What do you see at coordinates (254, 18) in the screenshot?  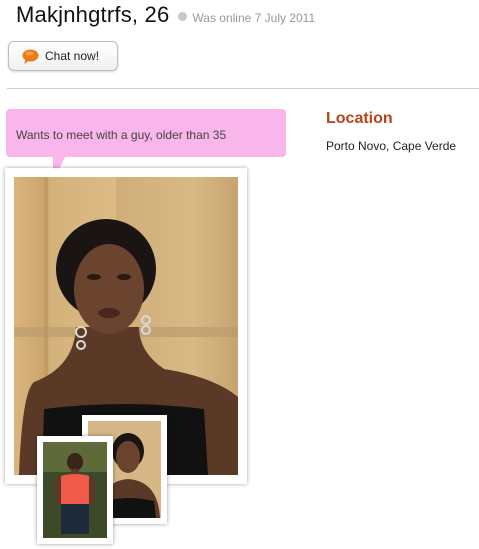 I see `last-online-status: Was online 7 July 2011` at bounding box center [254, 18].